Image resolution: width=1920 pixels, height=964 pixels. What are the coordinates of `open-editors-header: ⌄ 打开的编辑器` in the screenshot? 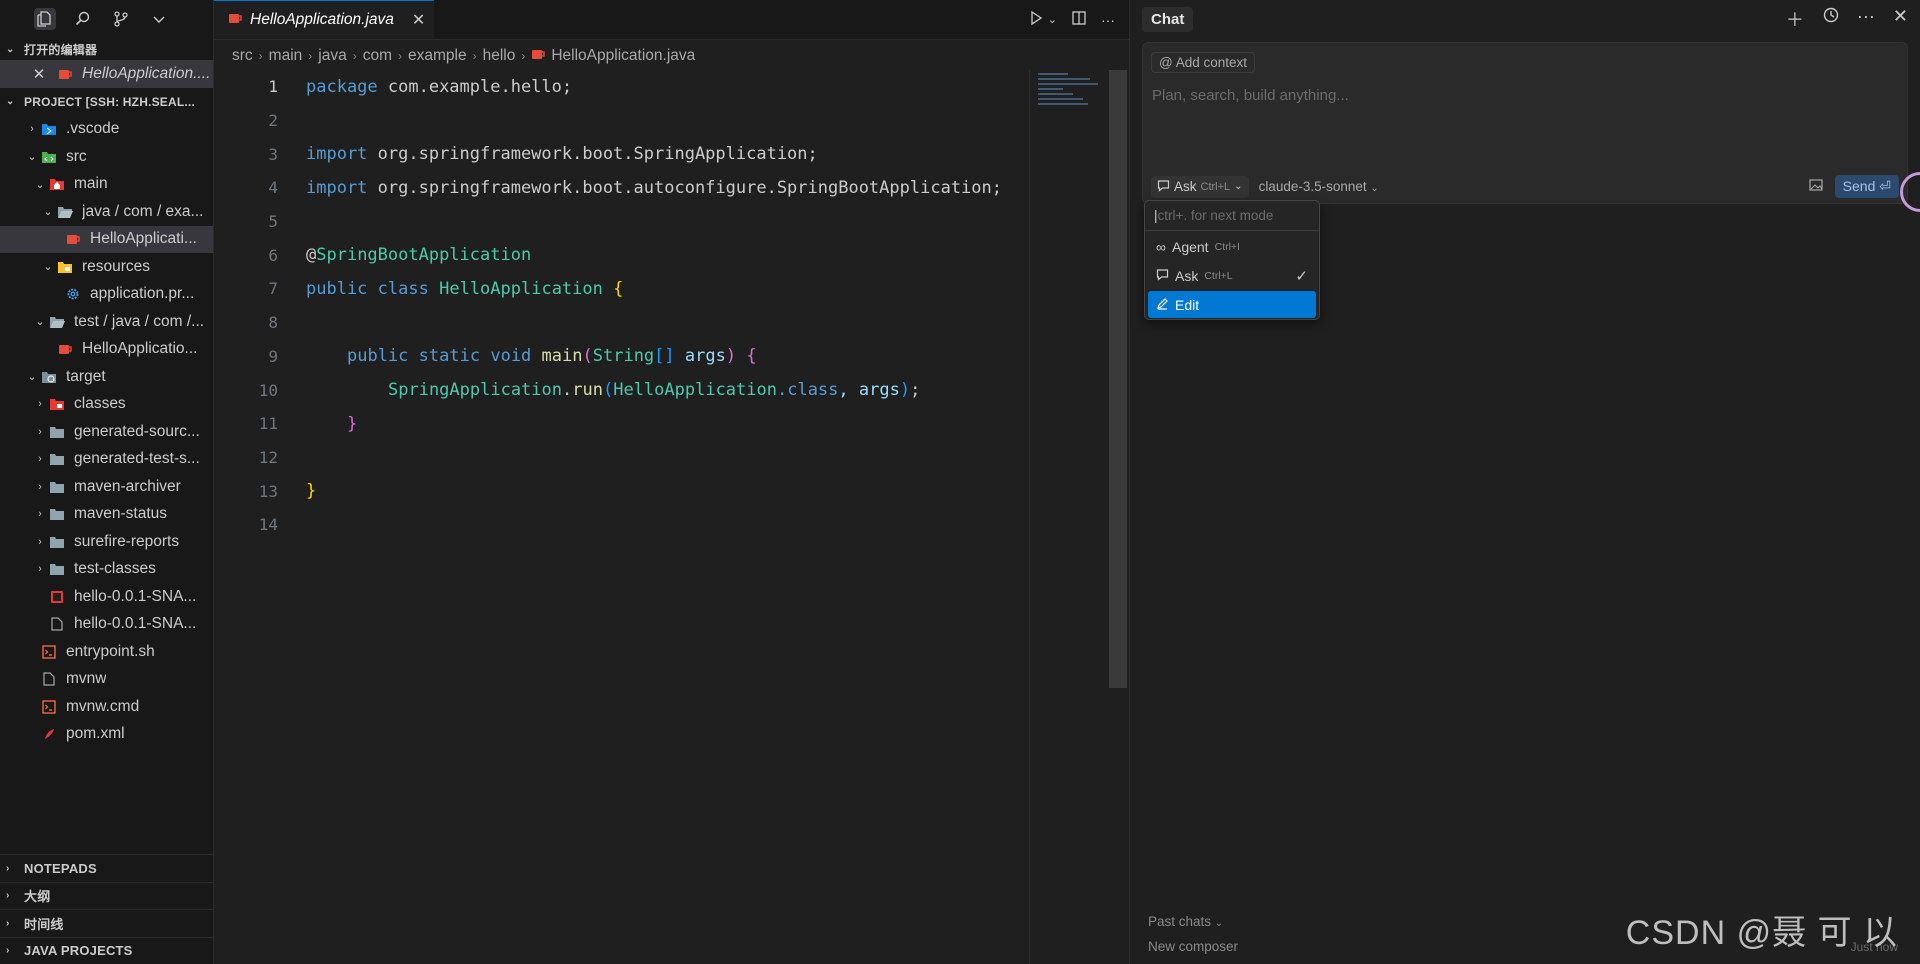 It's located at (106, 49).